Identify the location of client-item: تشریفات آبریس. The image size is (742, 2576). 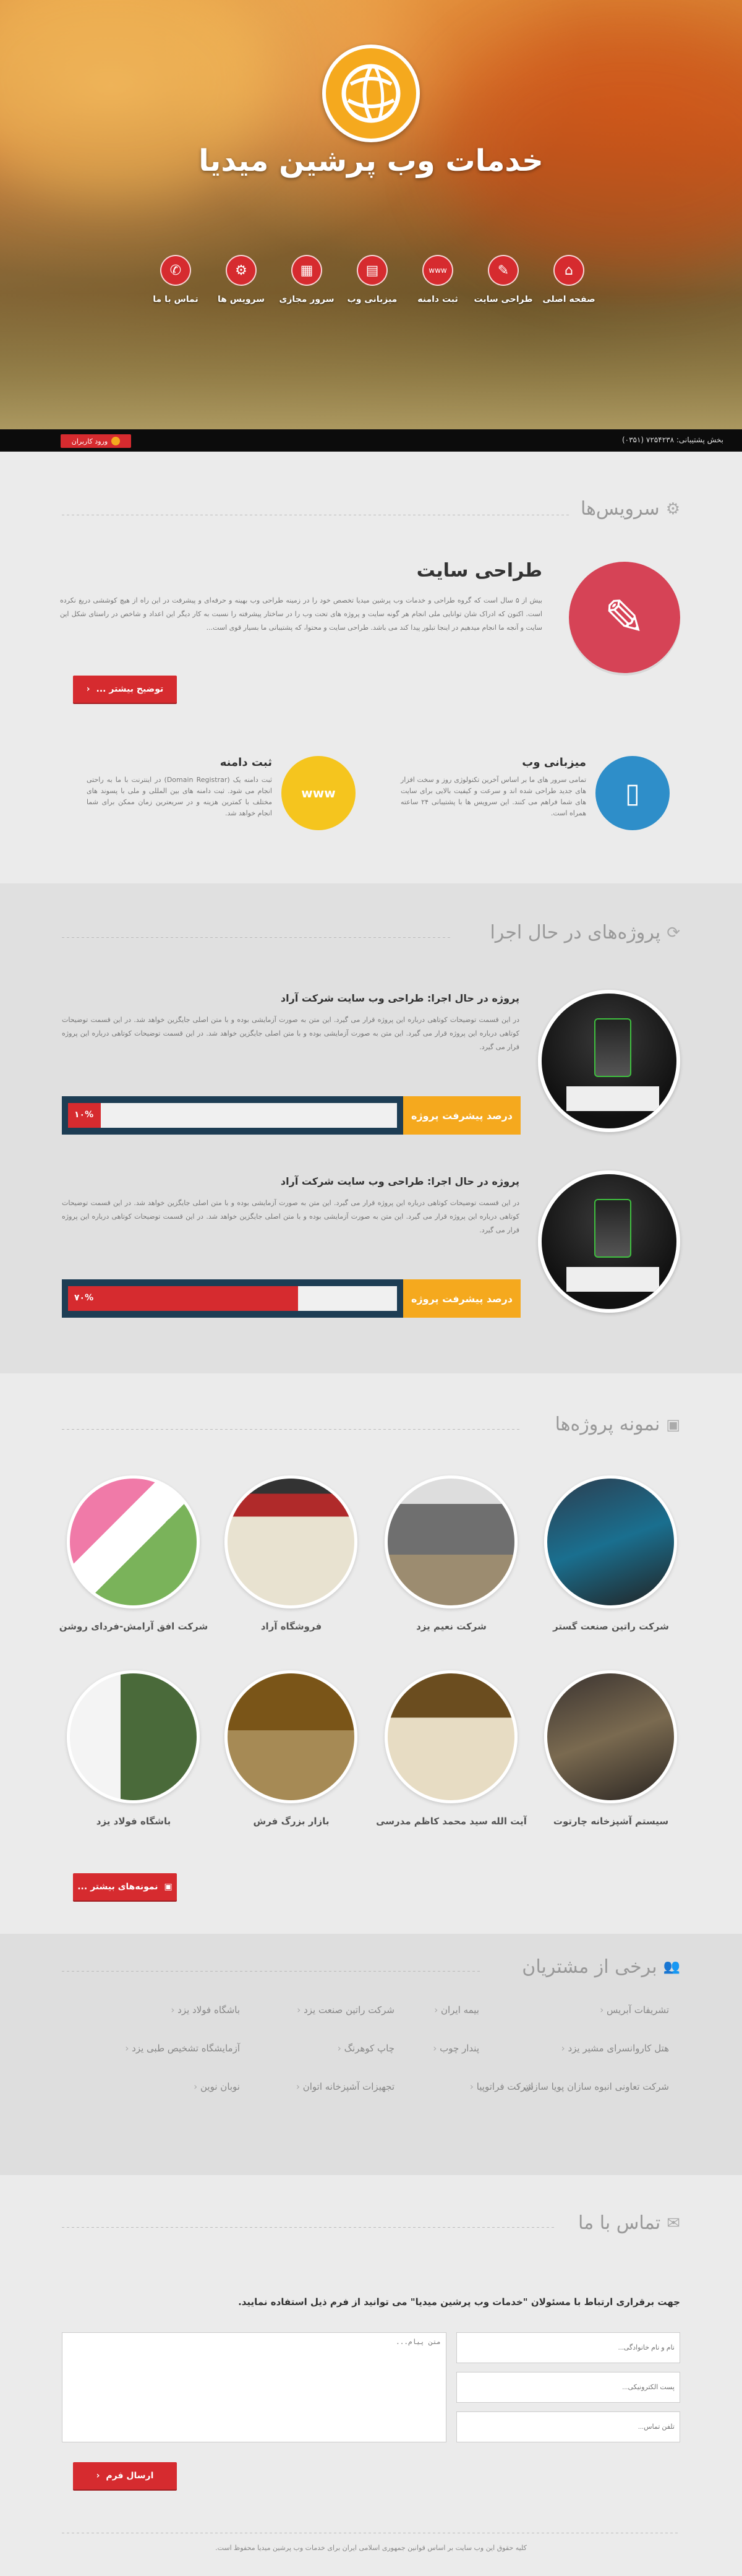
(634, 2010).